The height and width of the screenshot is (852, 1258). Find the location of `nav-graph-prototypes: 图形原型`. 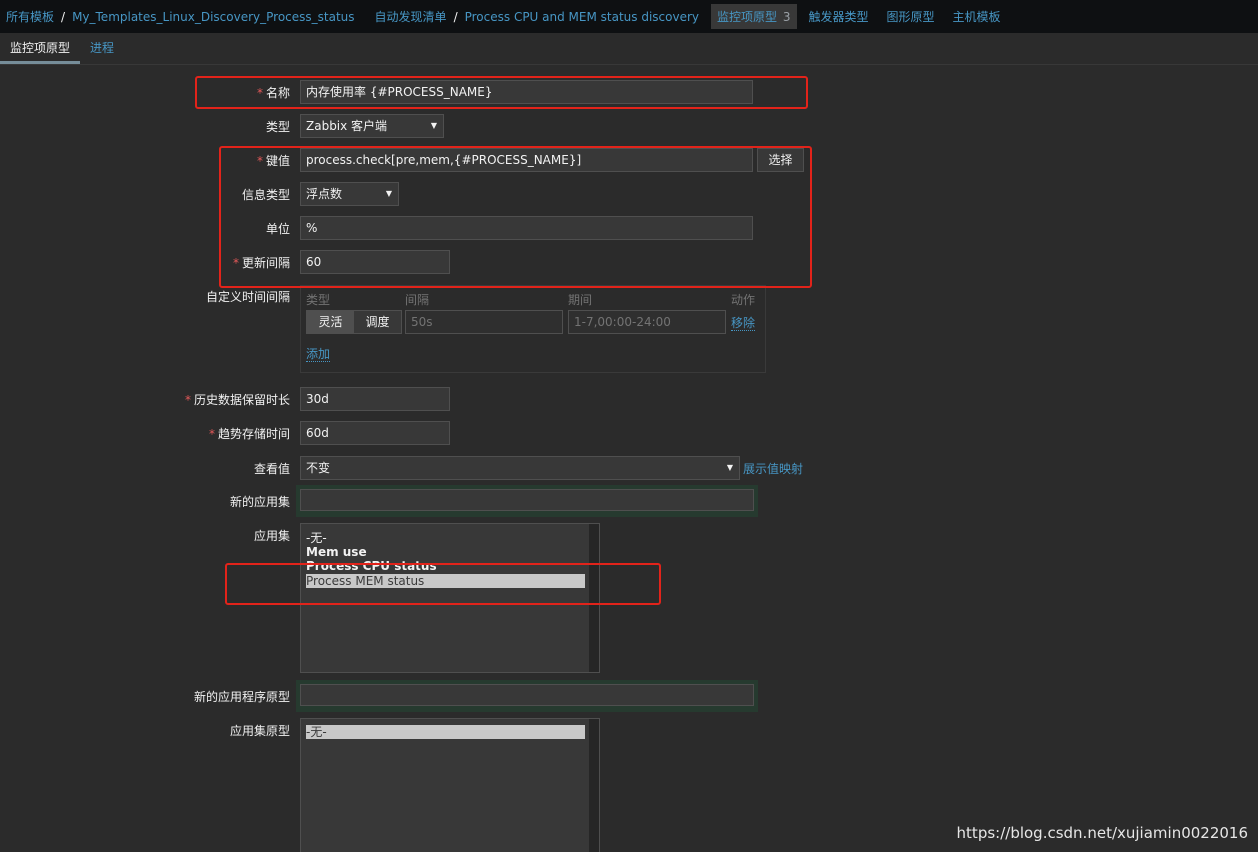

nav-graph-prototypes: 图形原型 is located at coordinates (911, 16).